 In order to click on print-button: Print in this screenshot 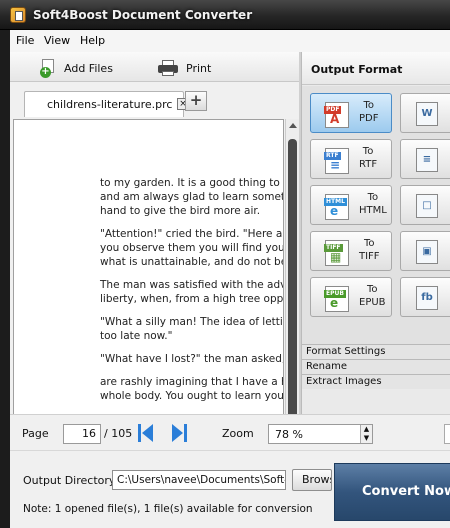, I will do `click(184, 68)`.